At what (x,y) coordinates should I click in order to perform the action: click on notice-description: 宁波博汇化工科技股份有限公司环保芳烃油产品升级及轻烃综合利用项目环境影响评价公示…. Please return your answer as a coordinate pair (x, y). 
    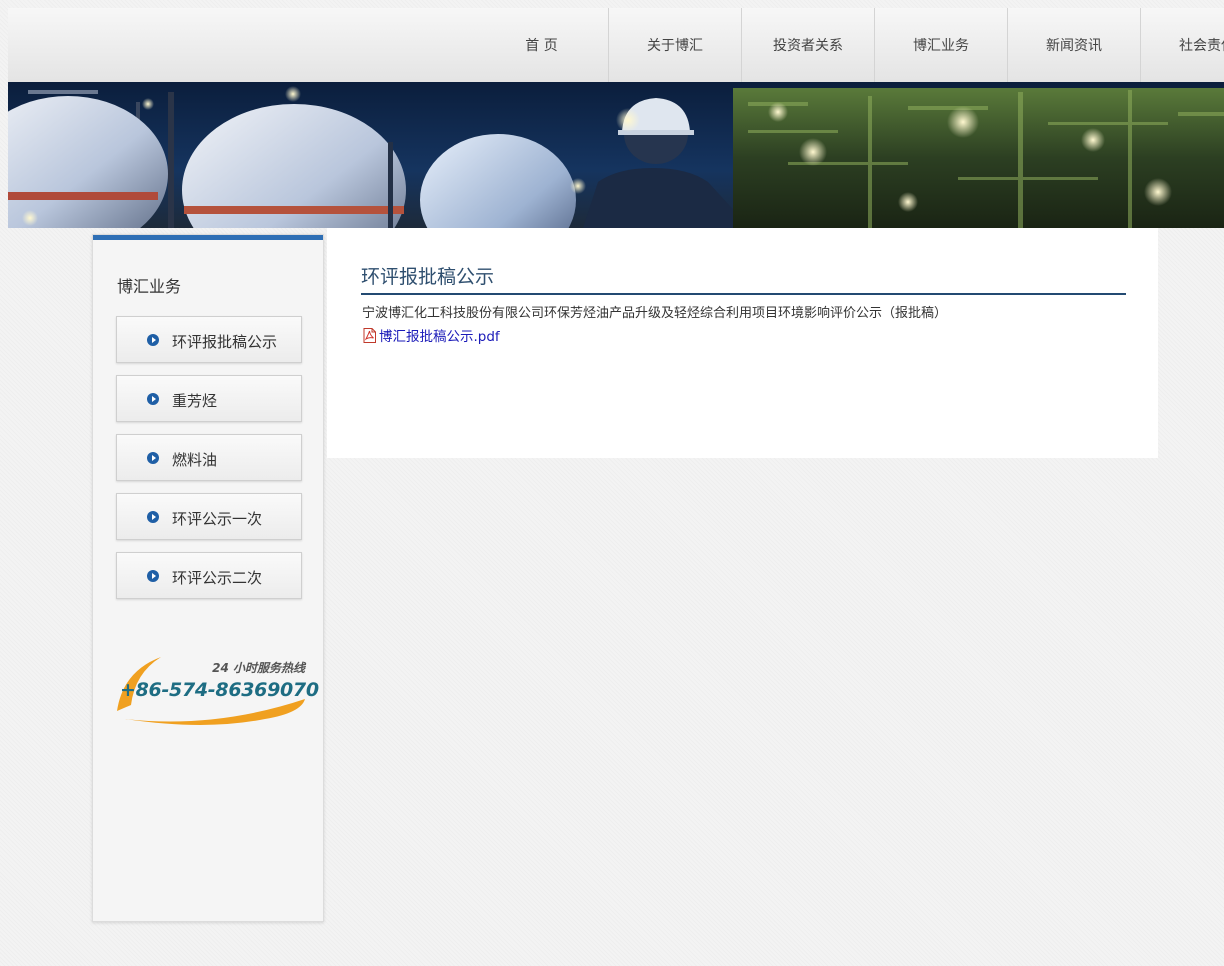
    Looking at the image, I should click on (655, 313).